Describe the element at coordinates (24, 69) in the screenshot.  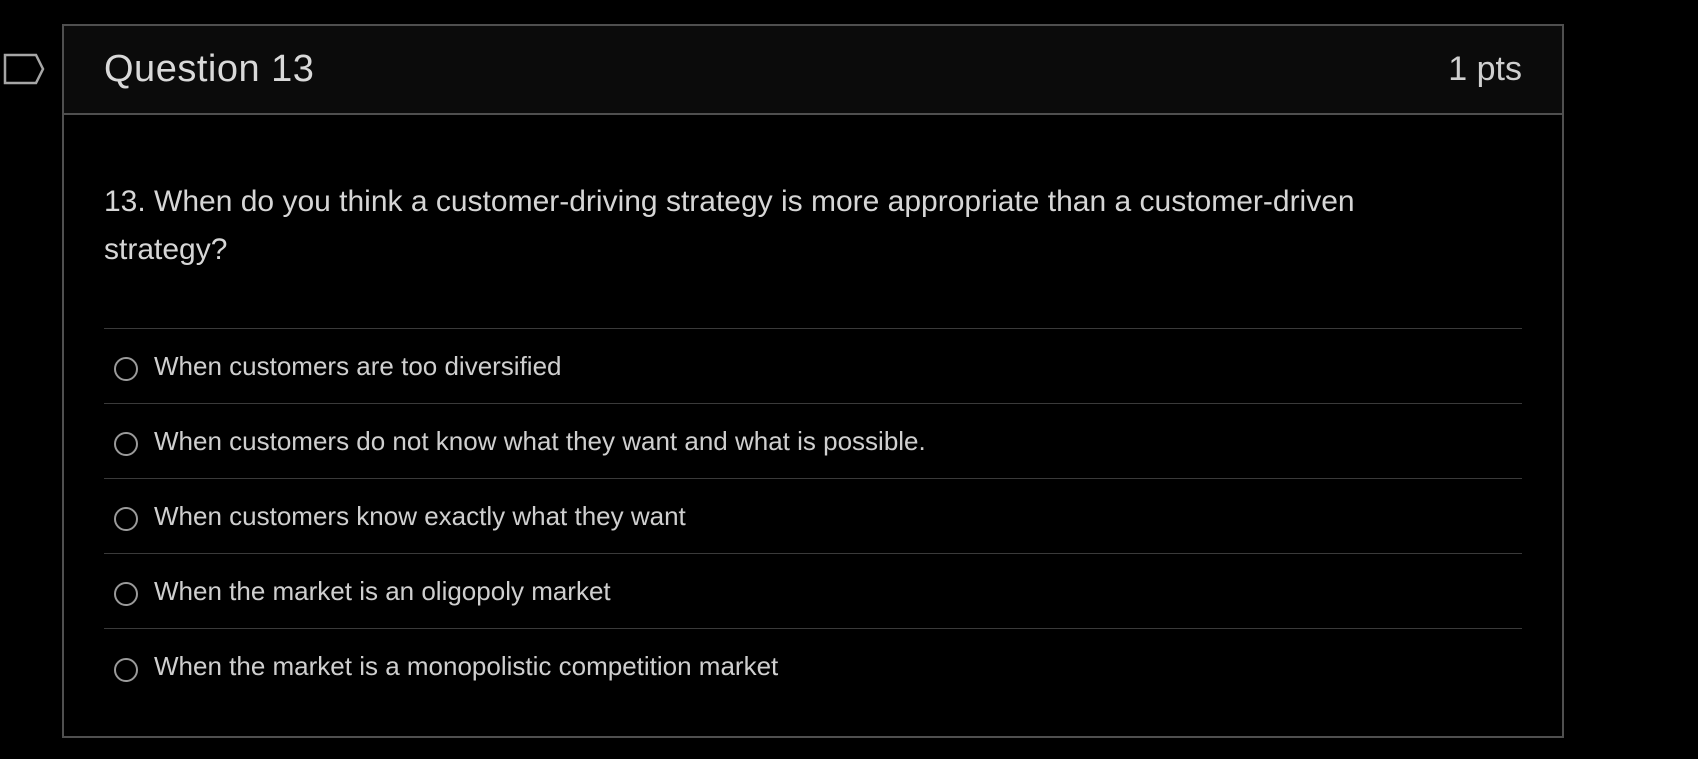
I see `flag-question-icon` at that location.